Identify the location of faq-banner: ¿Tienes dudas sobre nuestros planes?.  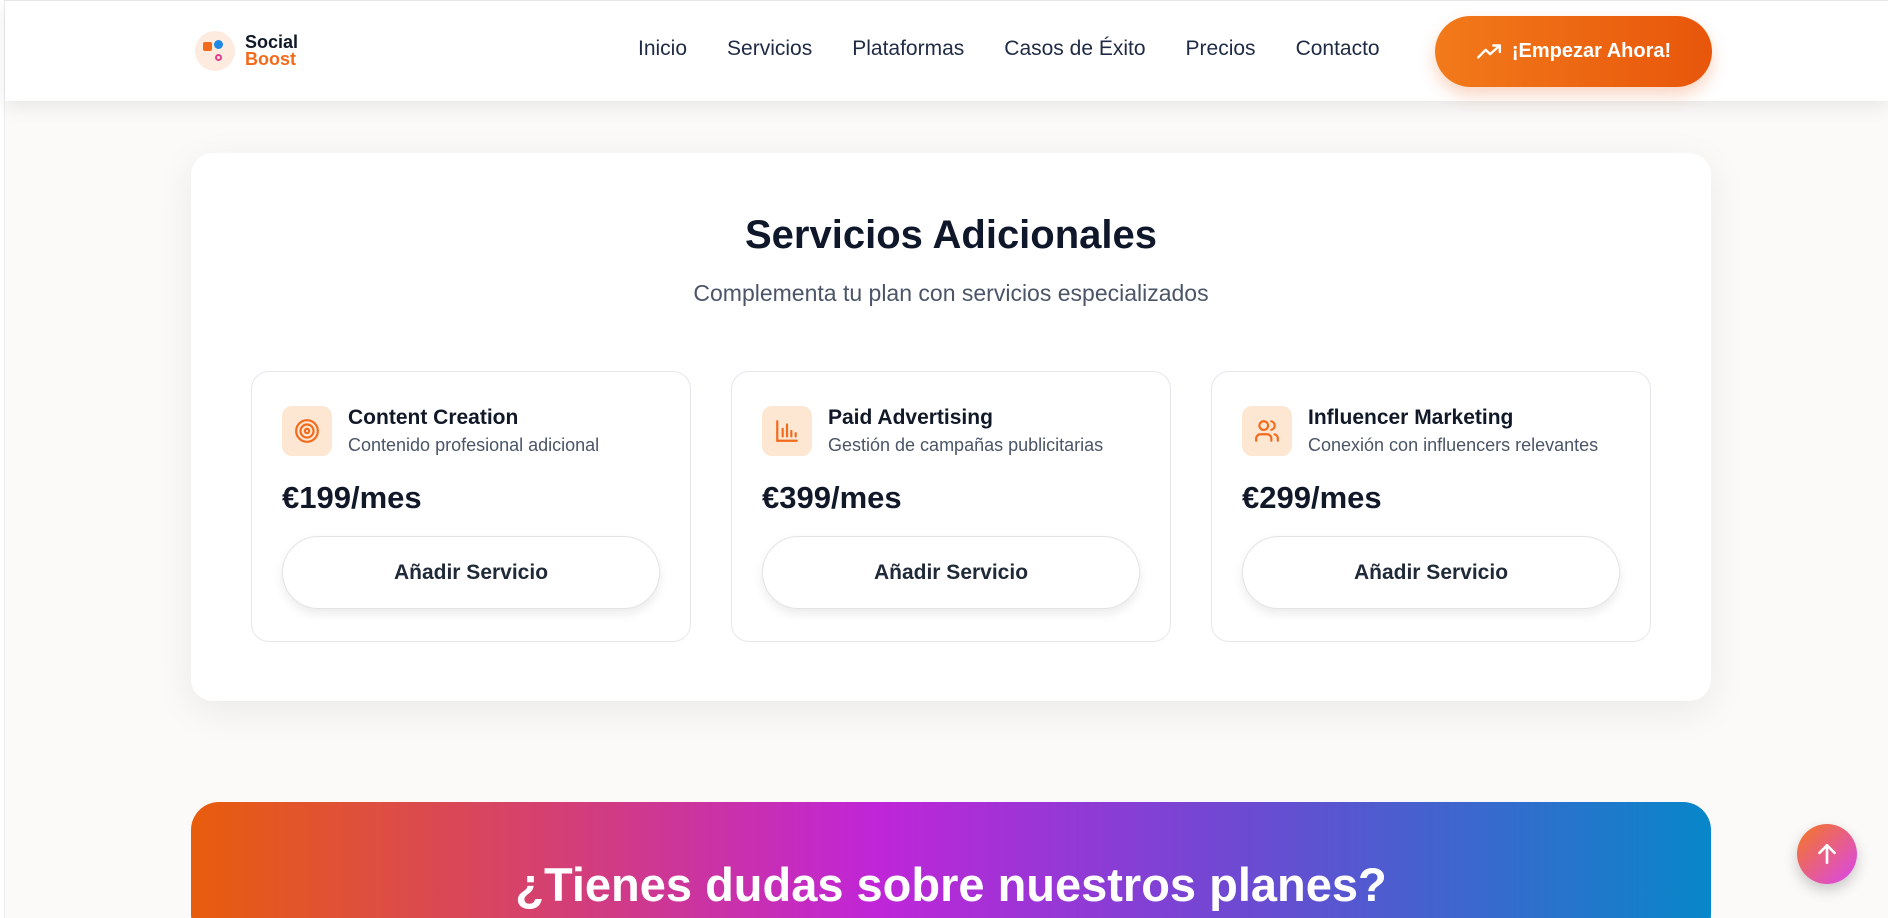
(951, 860).